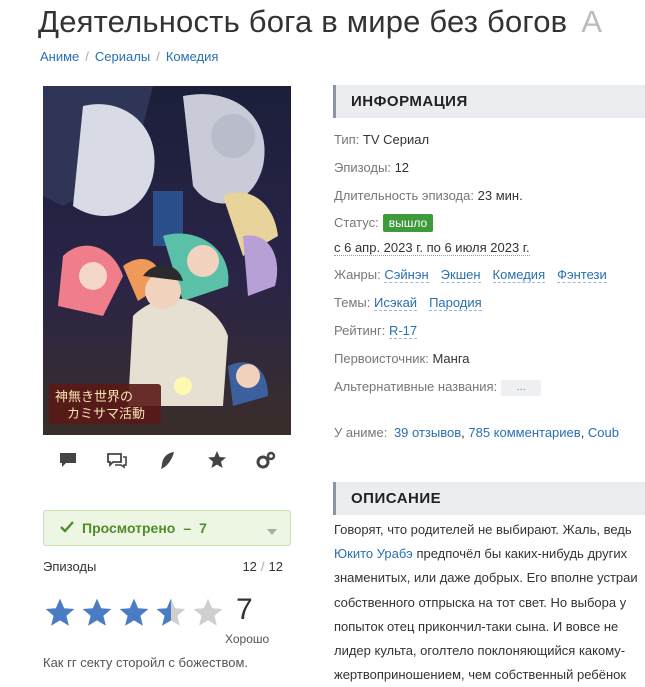 This screenshot has height=687, width=645. I want to click on info-status: Статус: вышло, so click(384, 223).